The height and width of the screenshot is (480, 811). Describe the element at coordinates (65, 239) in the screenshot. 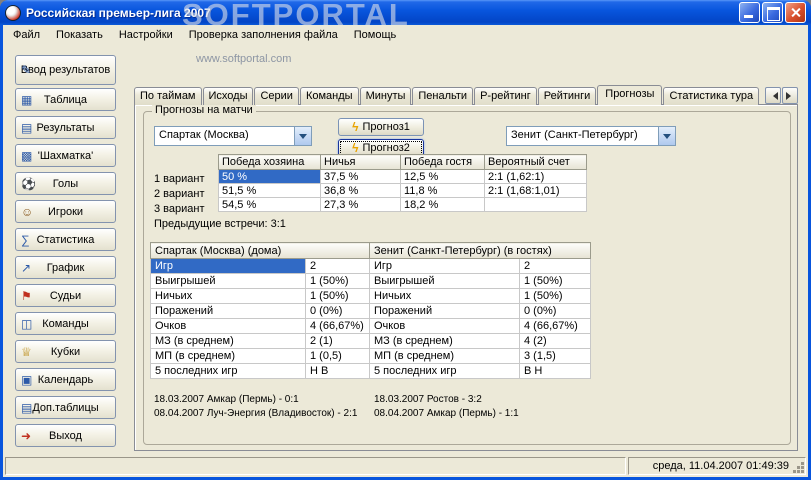

I see `sidebar-item-statistika: ∑ Статистика` at that location.